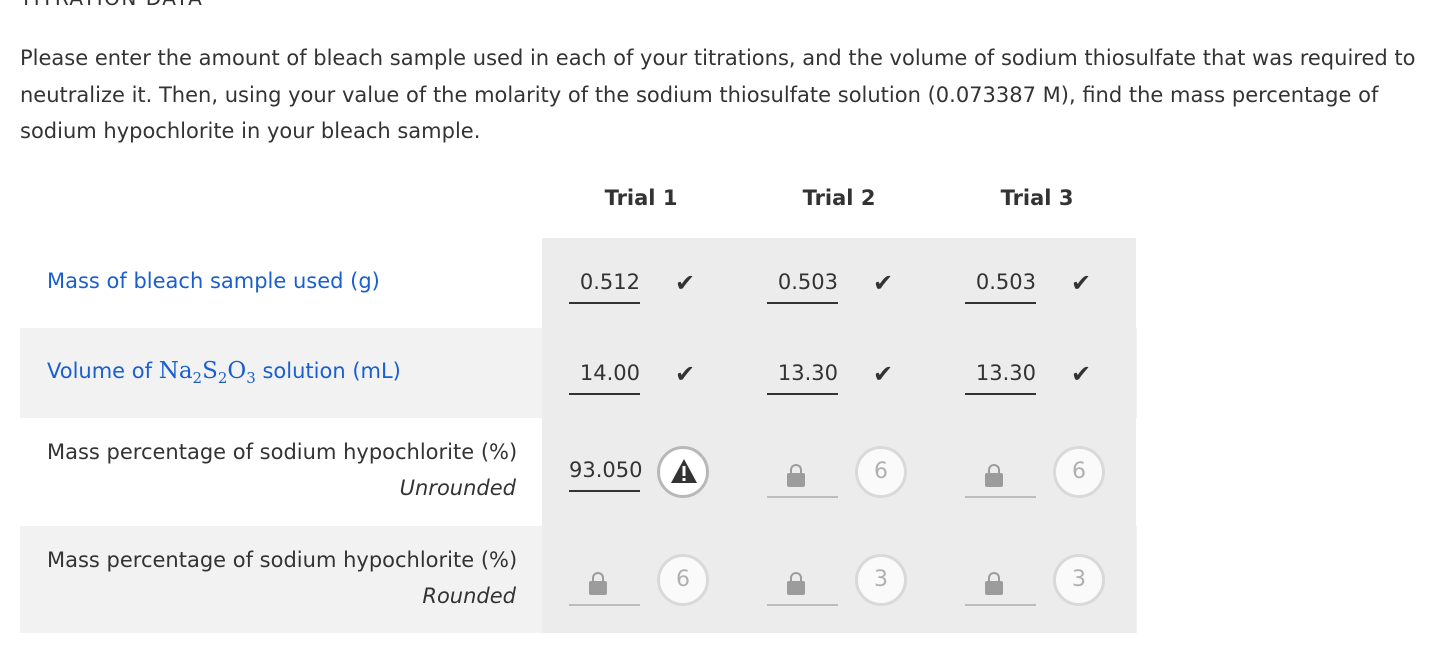 This screenshot has height=658, width=1432. What do you see at coordinates (641, 373) in the screenshot?
I see `volume-trial-1-cell: 14.00 ✔` at bounding box center [641, 373].